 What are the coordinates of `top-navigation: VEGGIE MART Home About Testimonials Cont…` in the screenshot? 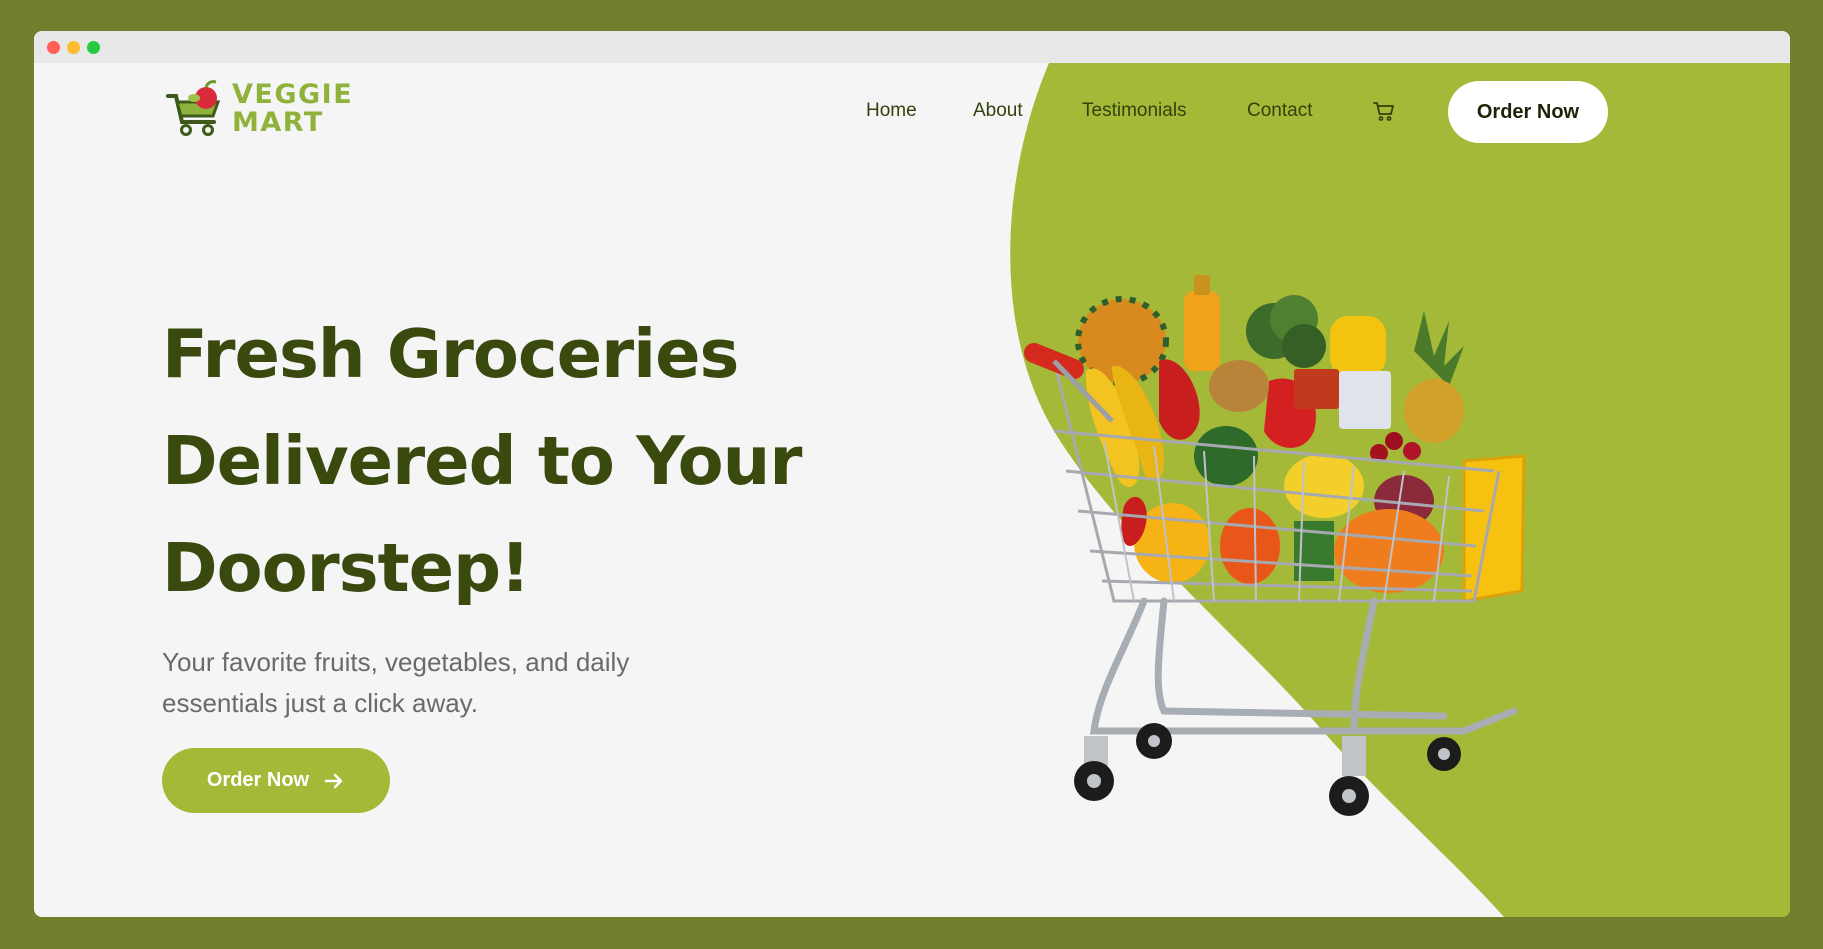 It's located at (912, 108).